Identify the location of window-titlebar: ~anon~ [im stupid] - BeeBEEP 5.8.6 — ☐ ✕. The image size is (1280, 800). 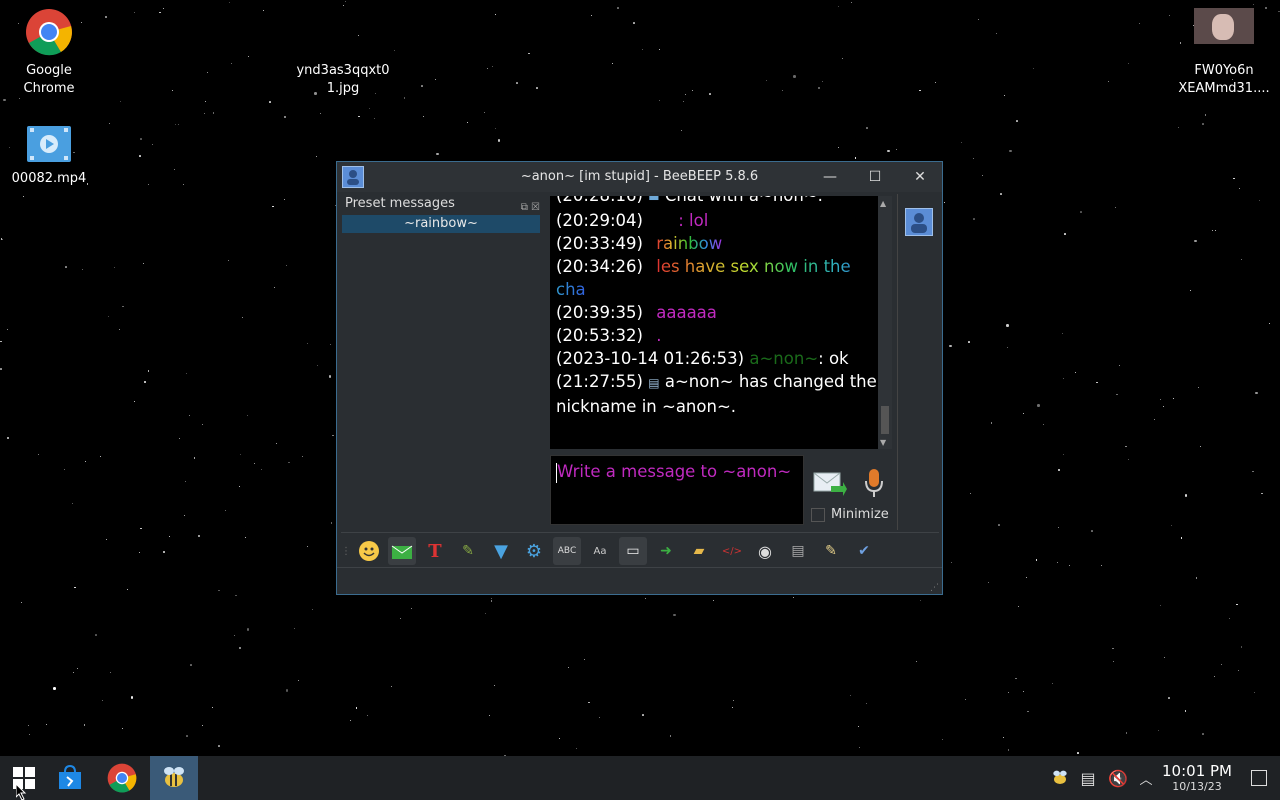
(639, 177).